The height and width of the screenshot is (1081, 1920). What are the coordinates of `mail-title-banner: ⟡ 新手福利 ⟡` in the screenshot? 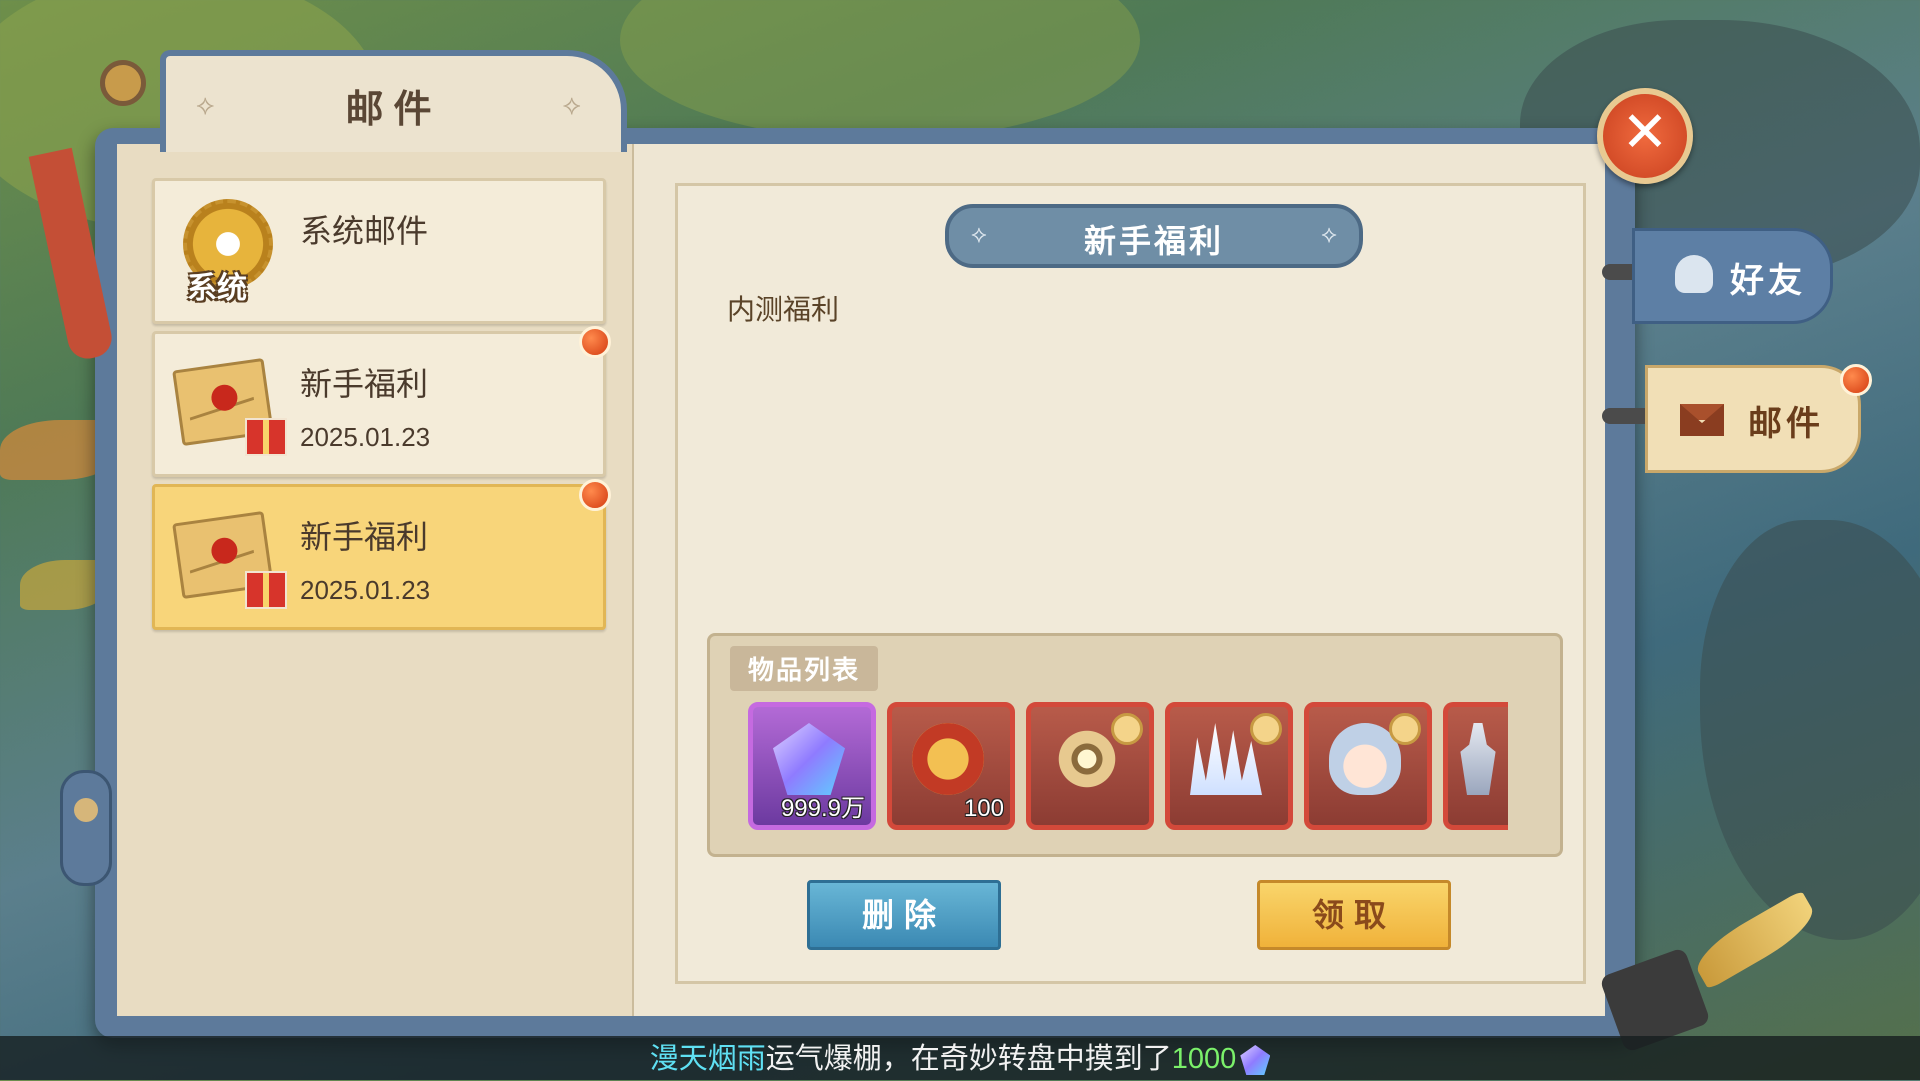 It's located at (1154, 236).